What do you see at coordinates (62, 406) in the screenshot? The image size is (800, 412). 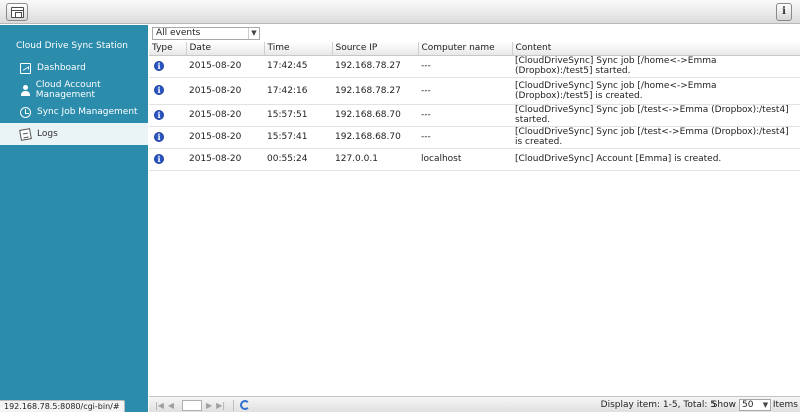 I see `browser-status-url: 192.168.78.5:8080/cgi-bin/#` at bounding box center [62, 406].